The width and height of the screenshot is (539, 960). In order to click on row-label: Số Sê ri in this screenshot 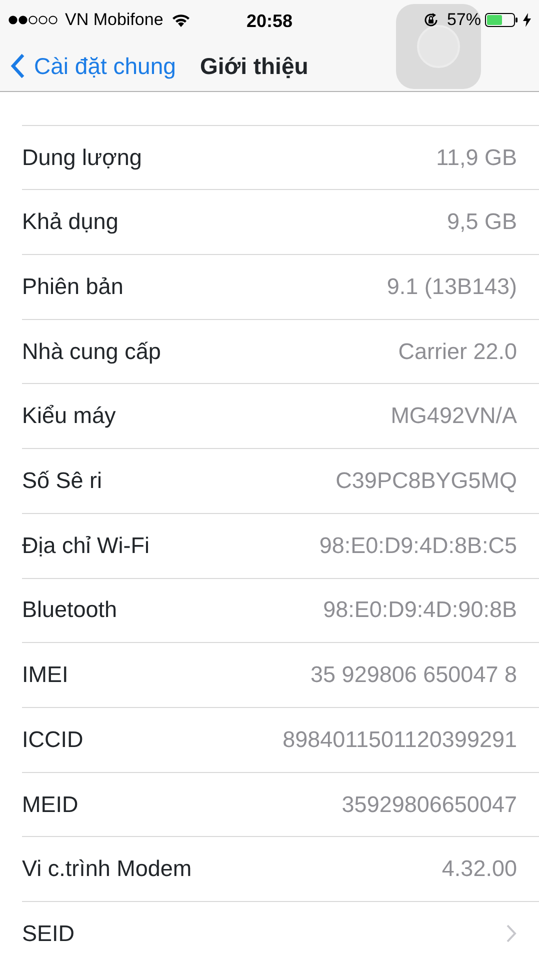, I will do `click(62, 481)`.